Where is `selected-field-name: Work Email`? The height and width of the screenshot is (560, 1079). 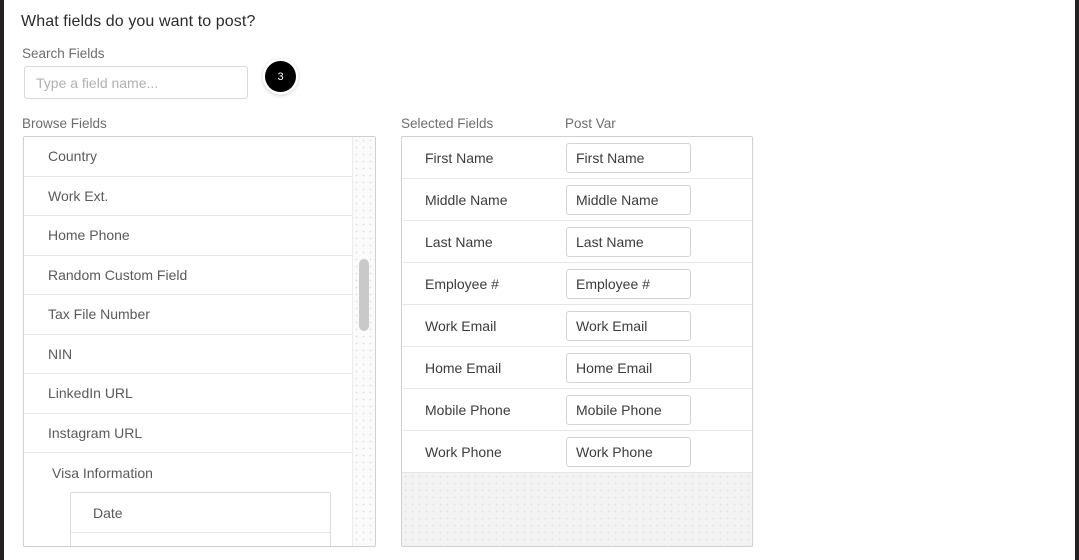
selected-field-name: Work Email is located at coordinates (461, 325).